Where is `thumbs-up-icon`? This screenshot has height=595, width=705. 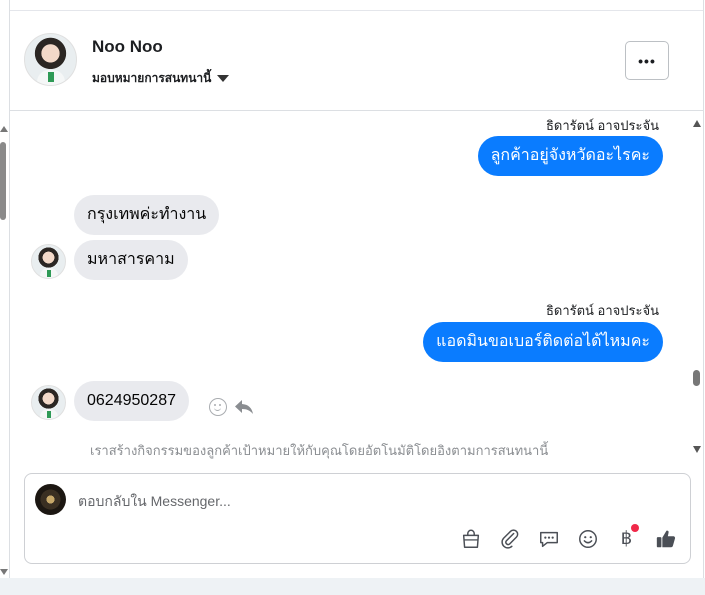
thumbs-up-icon is located at coordinates (665, 538).